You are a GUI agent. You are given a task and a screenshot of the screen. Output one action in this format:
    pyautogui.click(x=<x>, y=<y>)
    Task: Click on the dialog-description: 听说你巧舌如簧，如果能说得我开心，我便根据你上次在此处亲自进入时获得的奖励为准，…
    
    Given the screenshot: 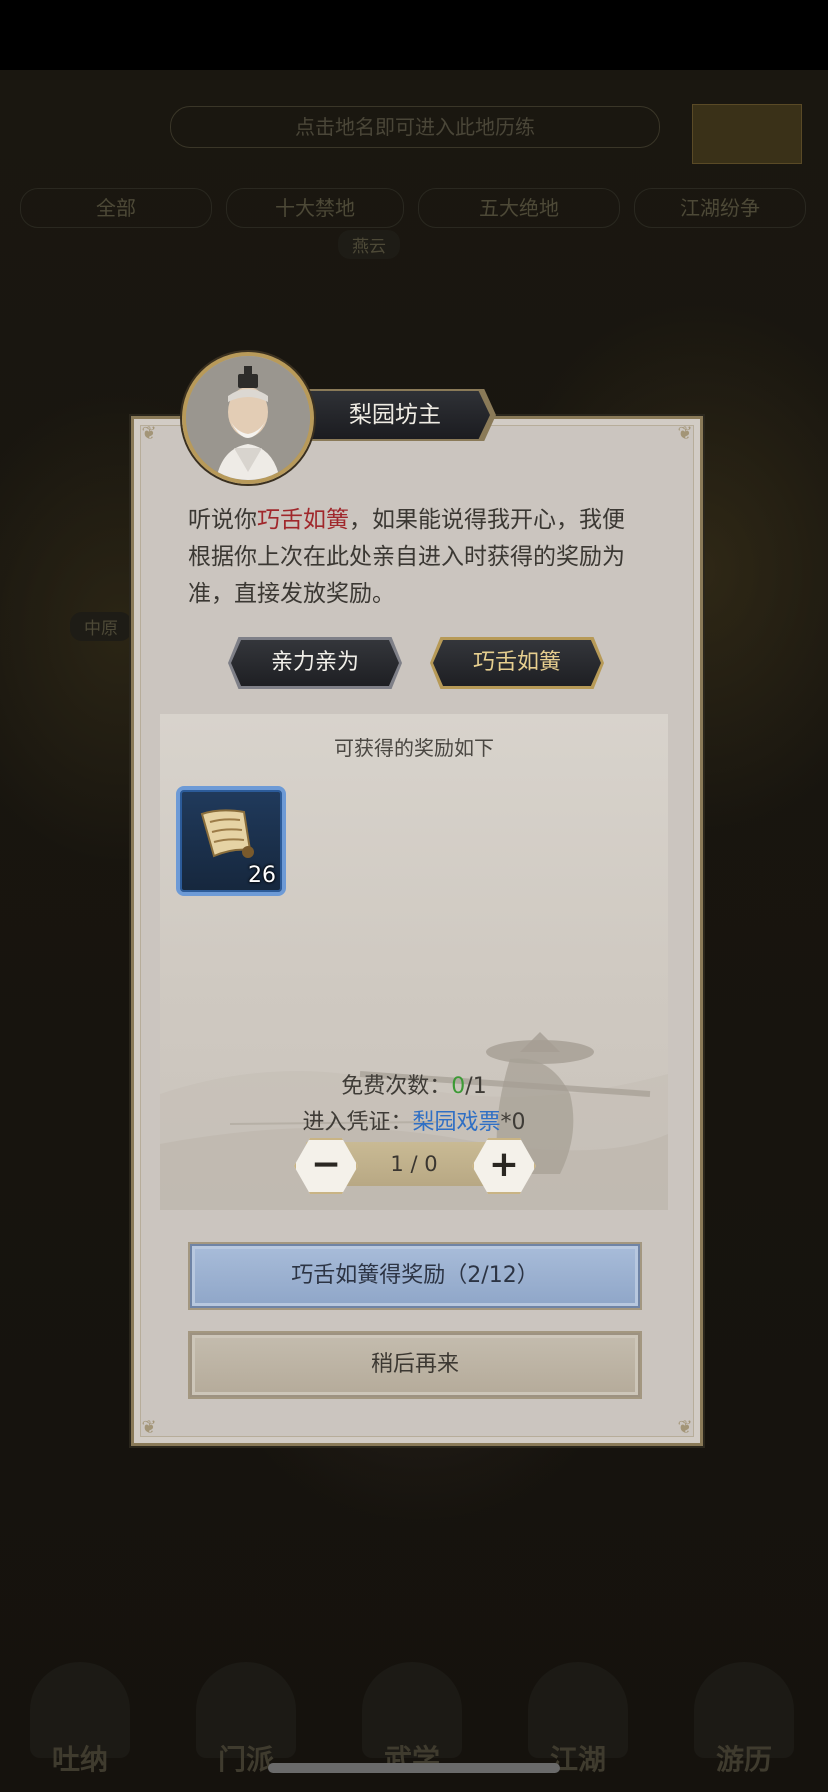 What is the action you would take?
    pyautogui.click(x=414, y=557)
    